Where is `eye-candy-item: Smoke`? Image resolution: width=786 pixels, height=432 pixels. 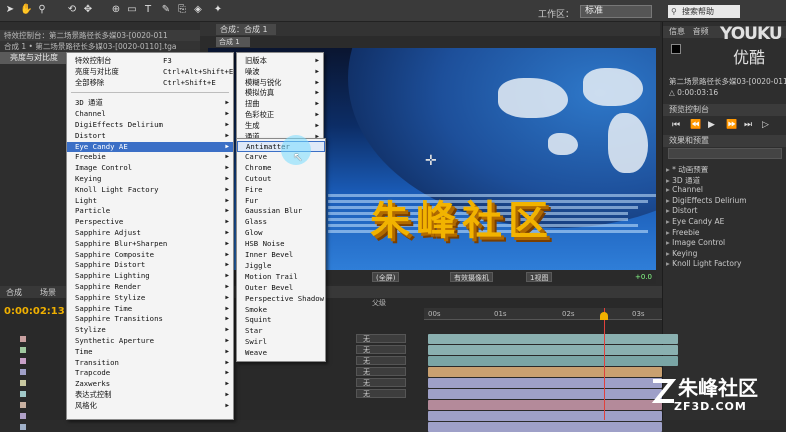
eye-candy-item: Smoke is located at coordinates (281, 310).